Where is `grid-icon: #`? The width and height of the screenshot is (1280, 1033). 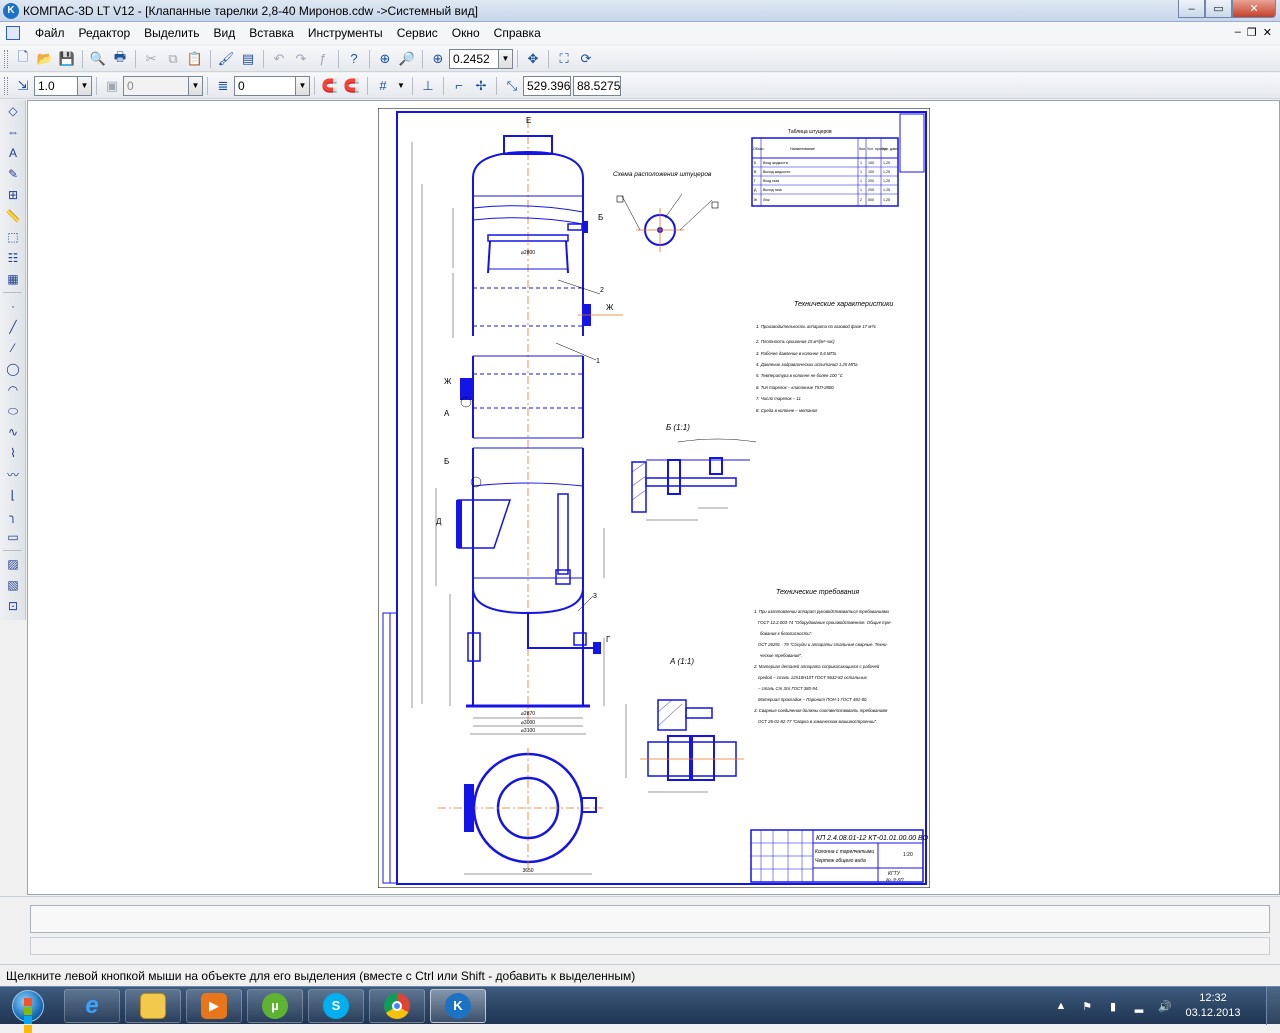 grid-icon: # is located at coordinates (383, 86).